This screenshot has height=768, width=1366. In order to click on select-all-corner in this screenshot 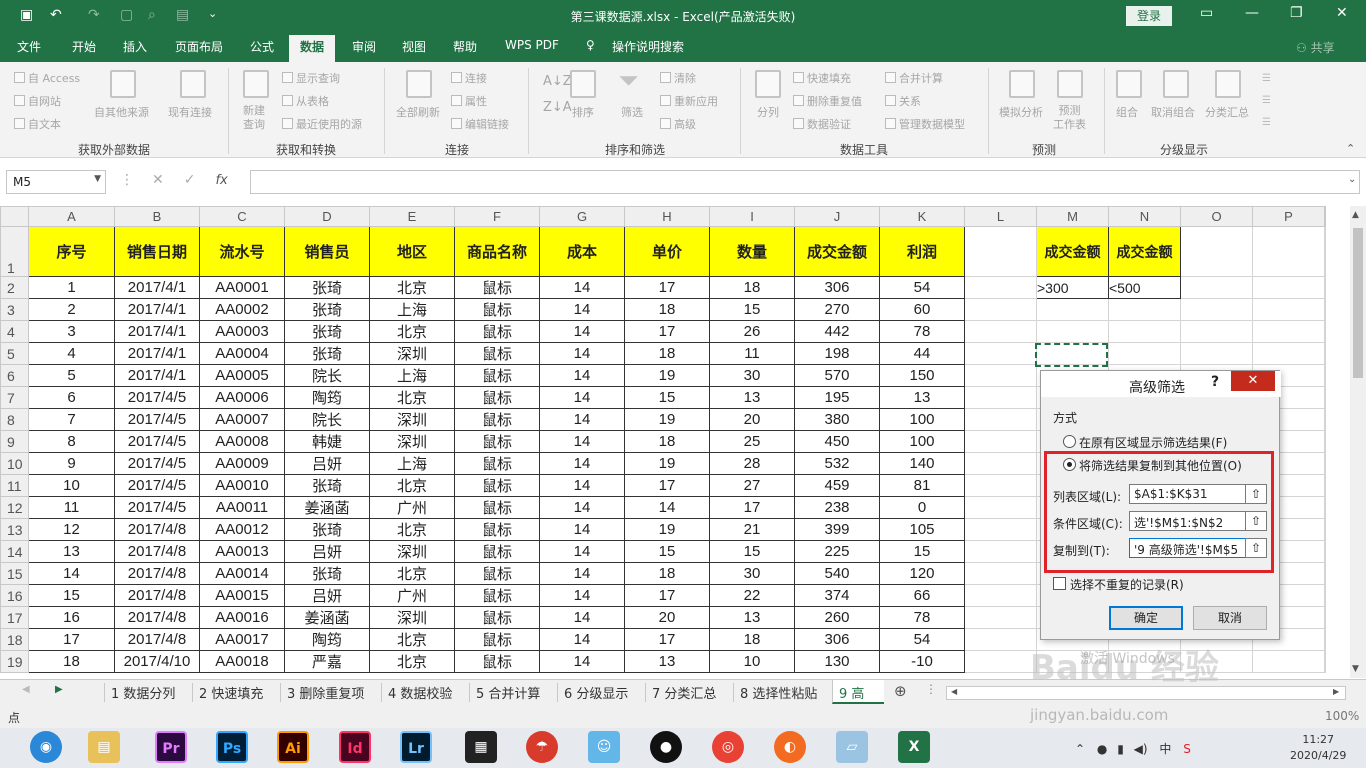, I will do `click(14, 216)`.